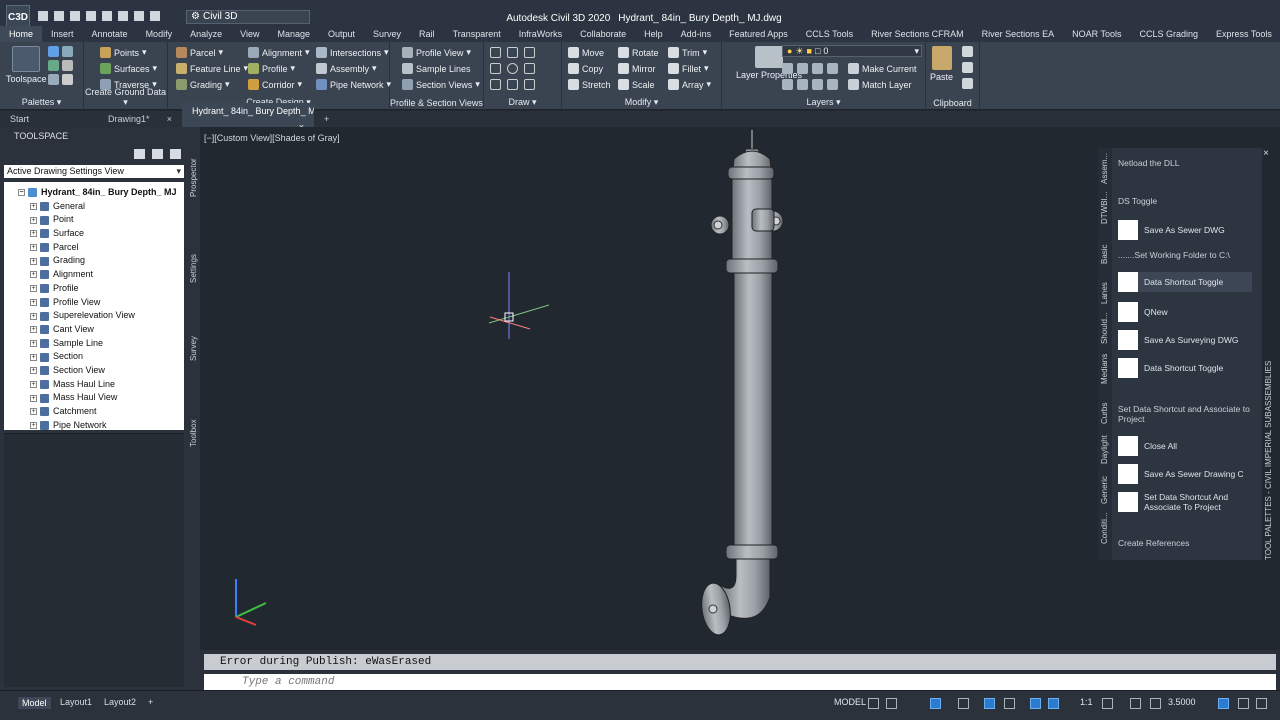 This screenshot has height=720, width=1280. What do you see at coordinates (94, 398) in the screenshot?
I see `tree-node-mass-haul-view: + Mass Haul View` at bounding box center [94, 398].